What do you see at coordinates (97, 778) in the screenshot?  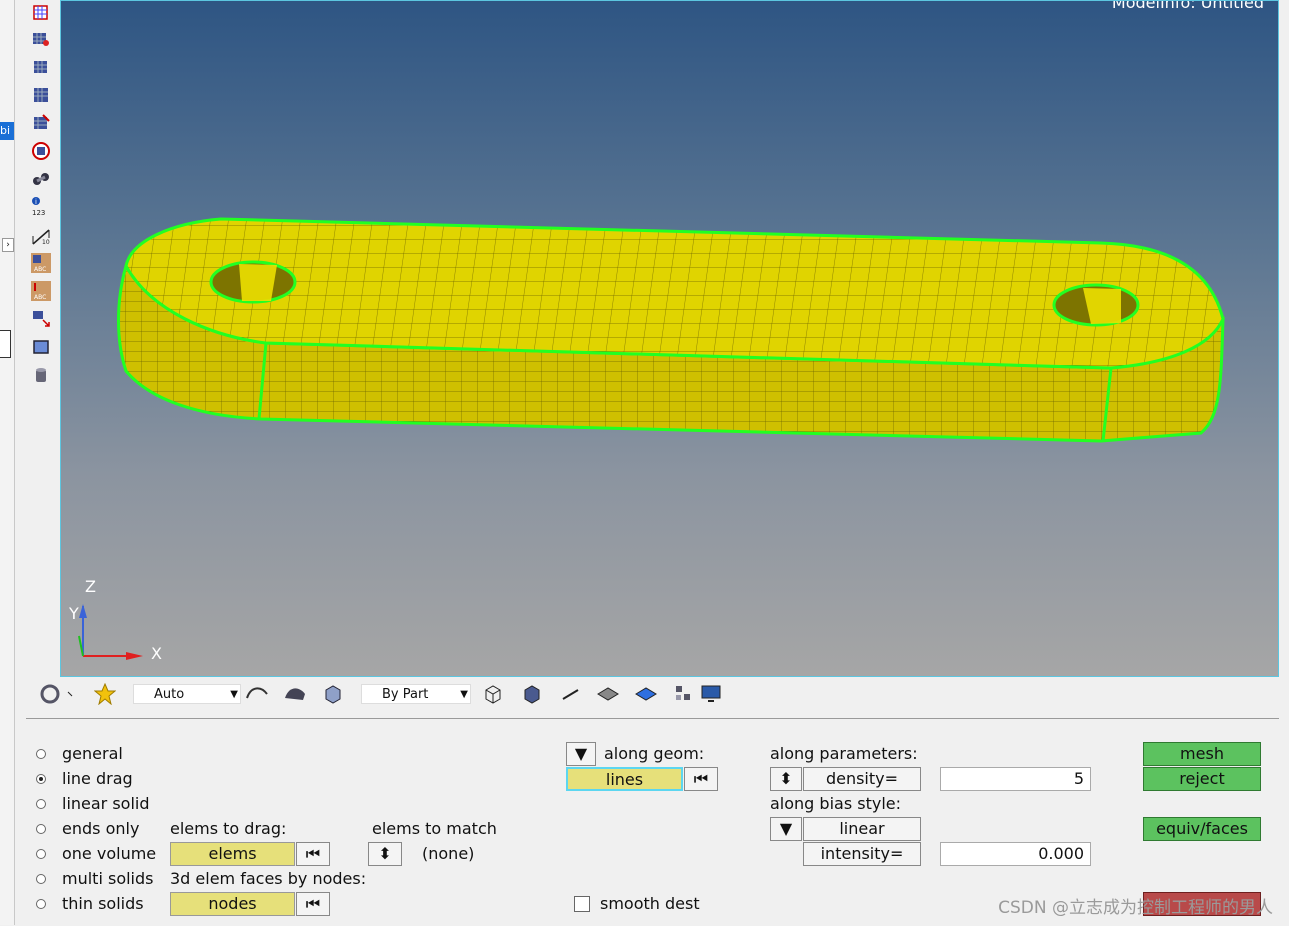 I see `radio-label: line drag` at bounding box center [97, 778].